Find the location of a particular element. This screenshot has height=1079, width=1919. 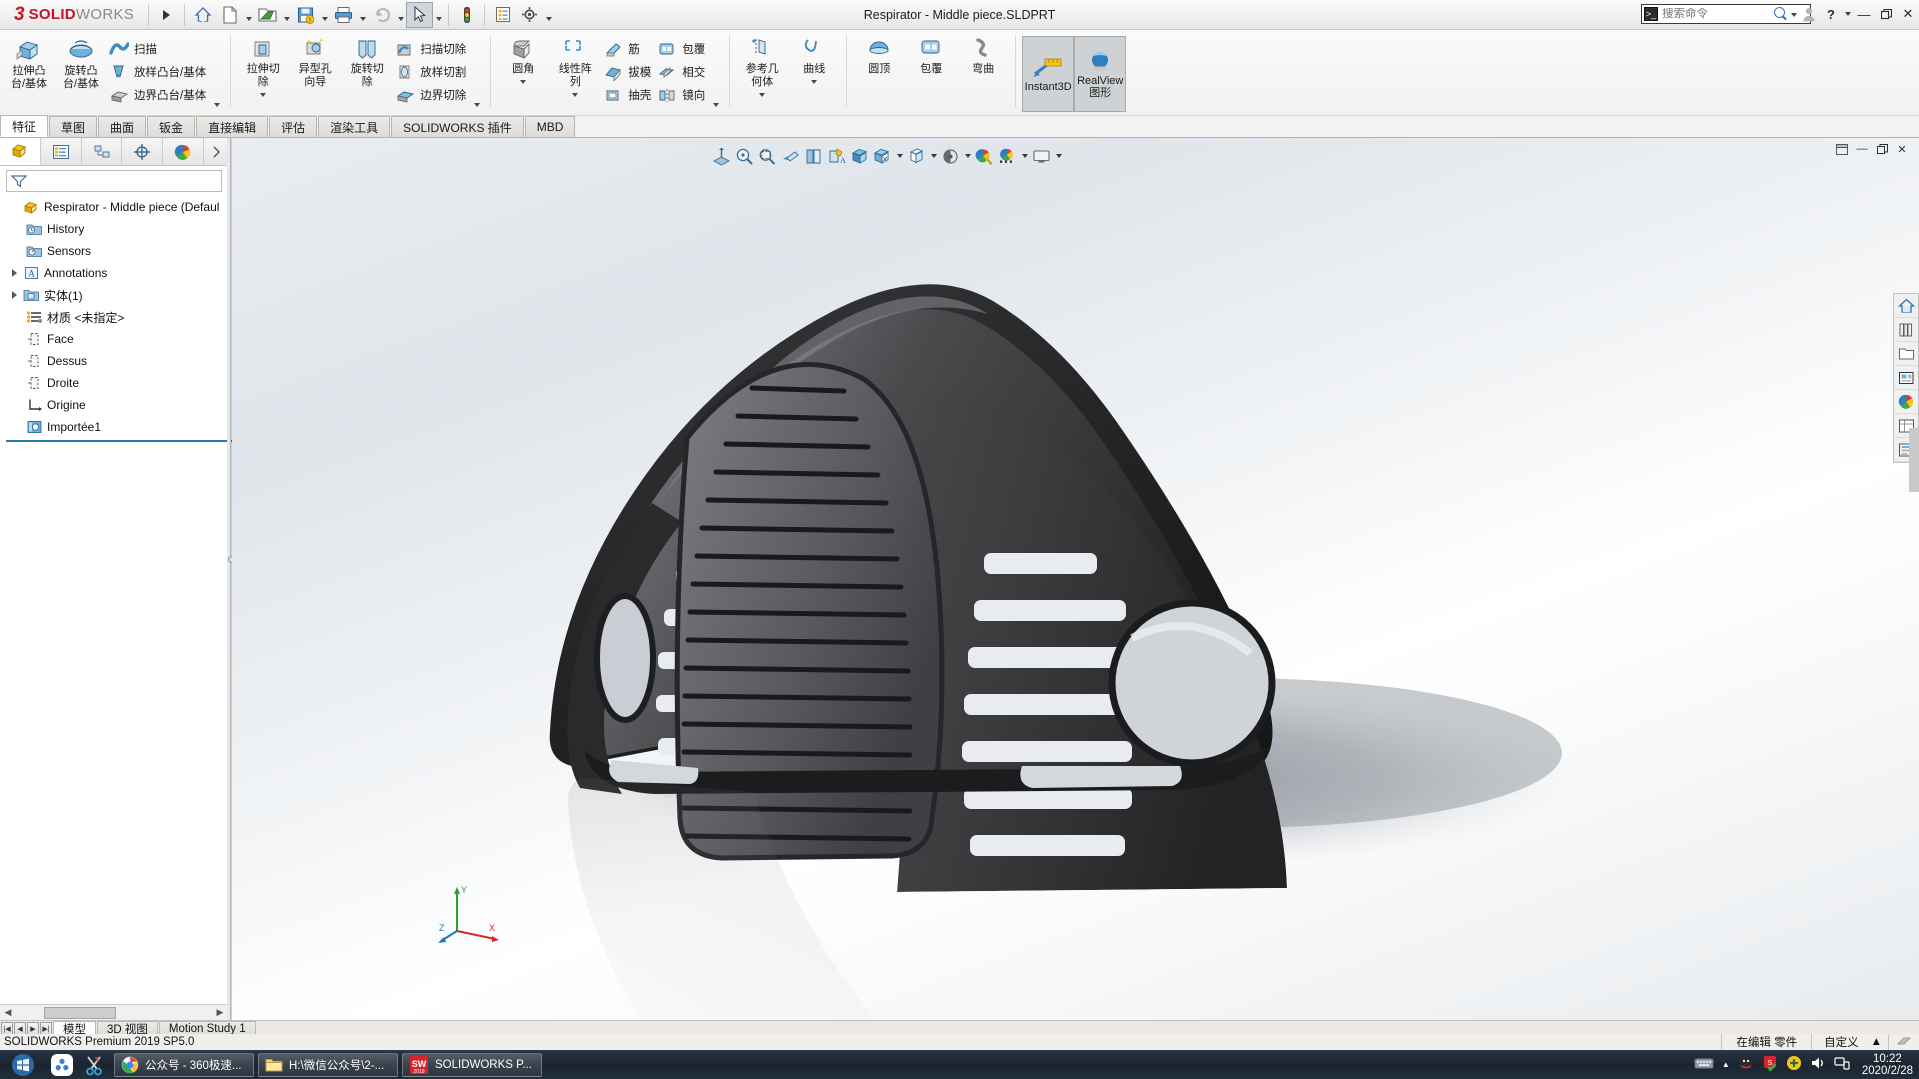

tab-render-tools: 渲染工具 is located at coordinates (354, 126).